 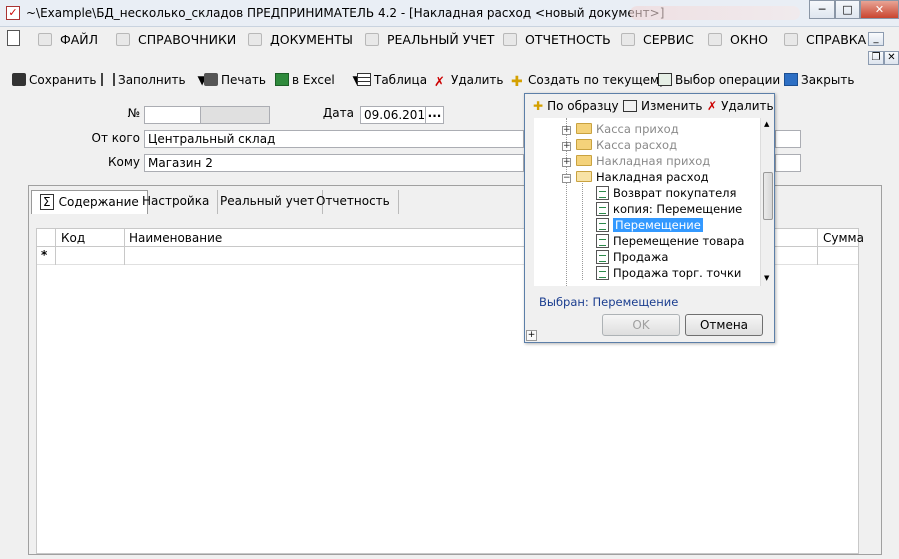 I want to click on excel-icon, so click(x=282, y=79).